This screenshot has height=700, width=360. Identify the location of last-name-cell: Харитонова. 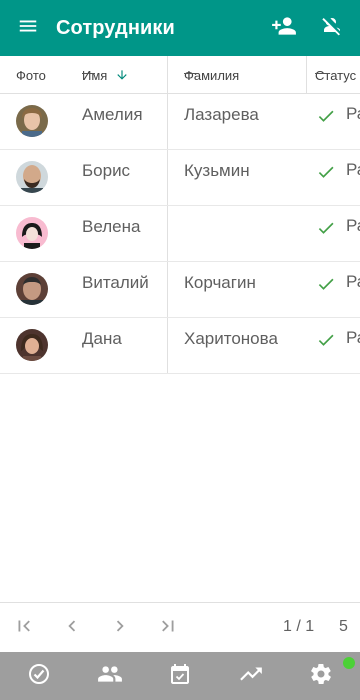
(231, 338).